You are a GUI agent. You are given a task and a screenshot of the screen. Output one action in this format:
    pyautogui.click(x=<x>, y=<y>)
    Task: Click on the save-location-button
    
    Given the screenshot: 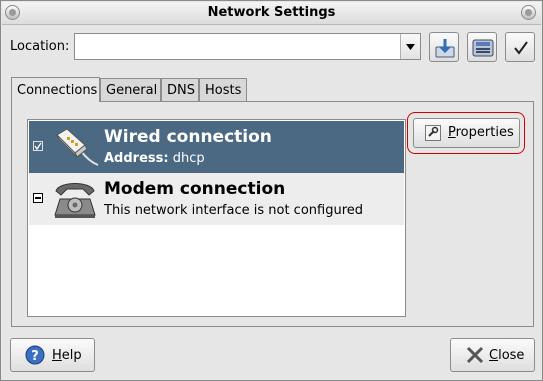 What is the action you would take?
    pyautogui.click(x=482, y=47)
    